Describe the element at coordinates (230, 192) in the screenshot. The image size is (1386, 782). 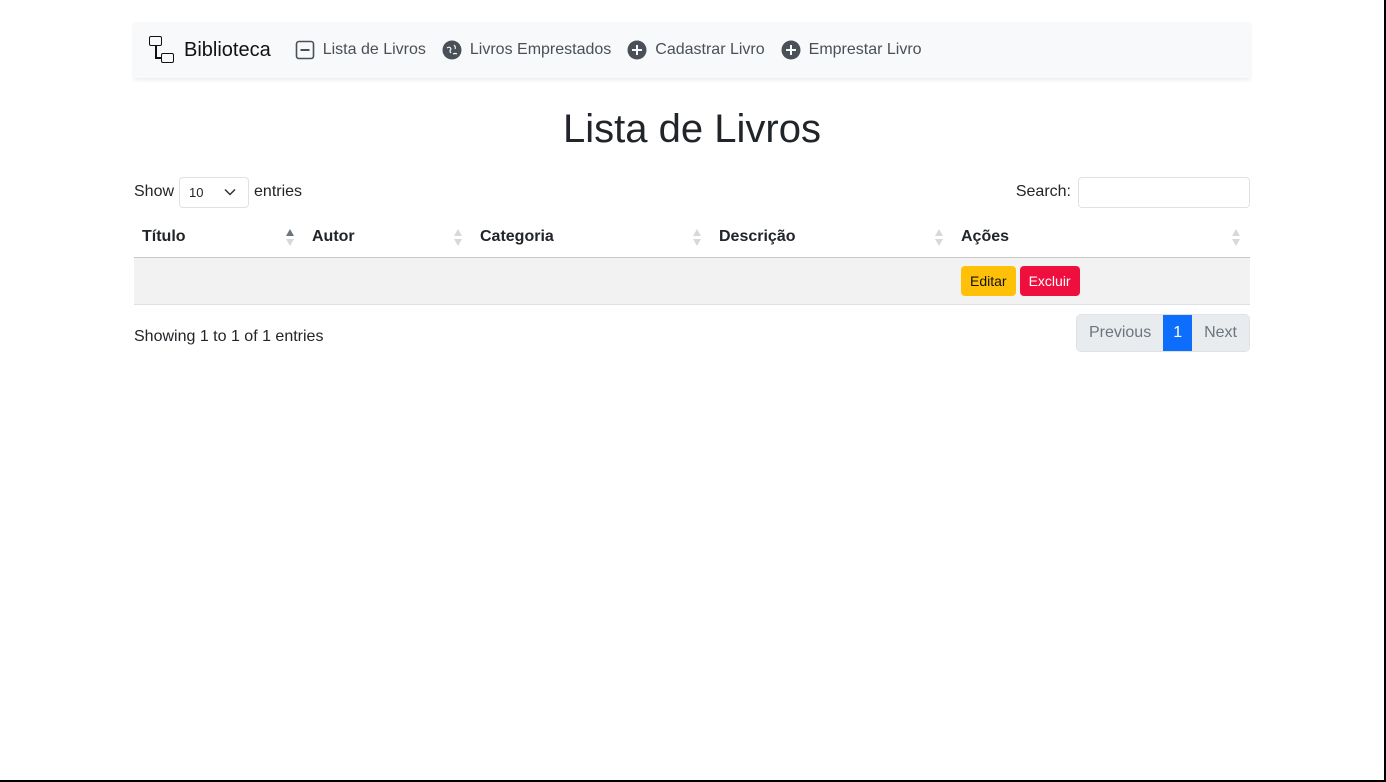
I see `chevron-down-icon` at that location.